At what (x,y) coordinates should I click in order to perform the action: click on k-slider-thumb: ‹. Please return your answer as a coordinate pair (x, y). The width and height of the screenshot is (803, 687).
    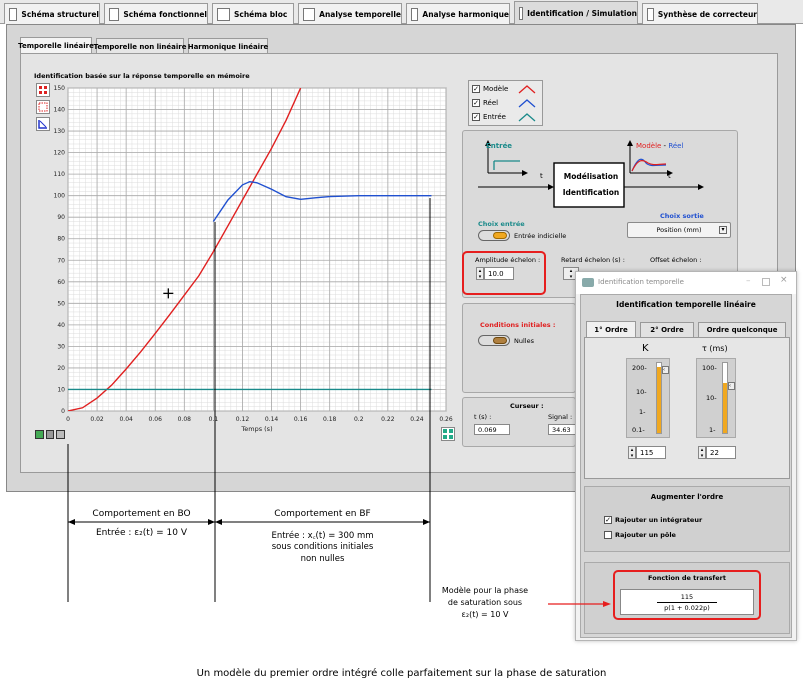
    Looking at the image, I should click on (665, 370).